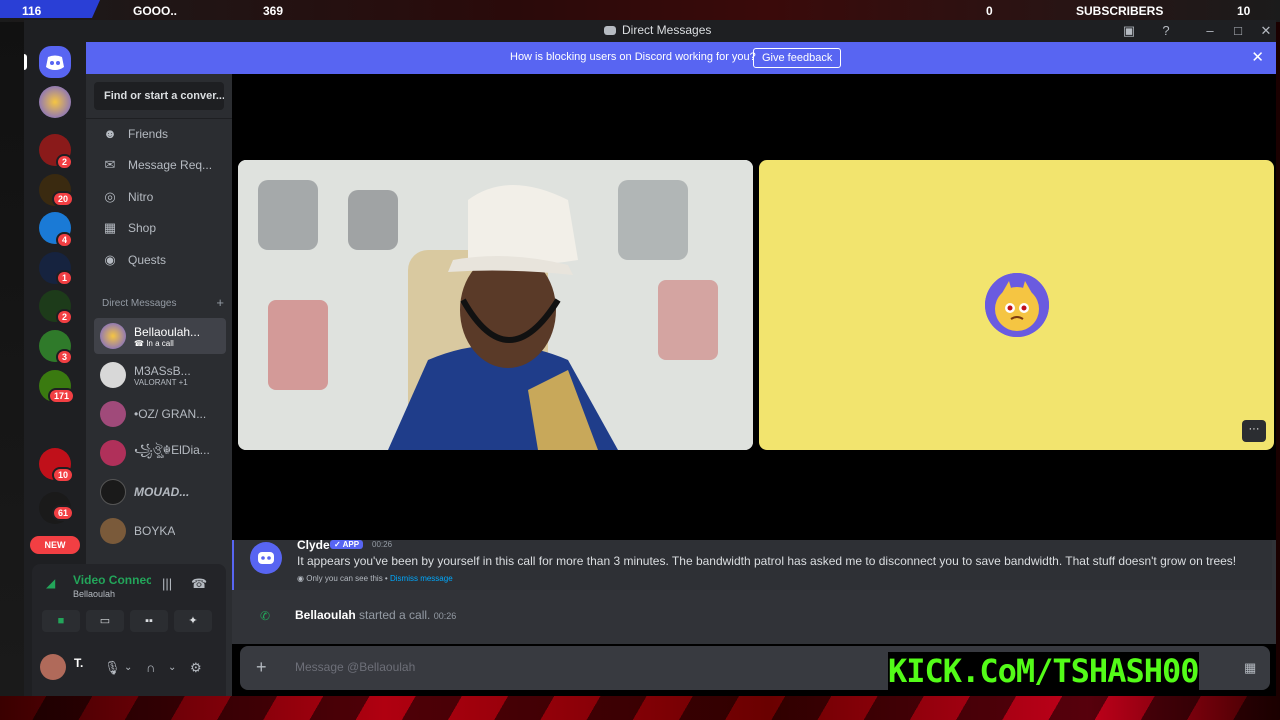 This screenshot has height=720, width=1280. Describe the element at coordinates (445, 616) in the screenshot. I see `call-timestamp: 00:26` at that location.